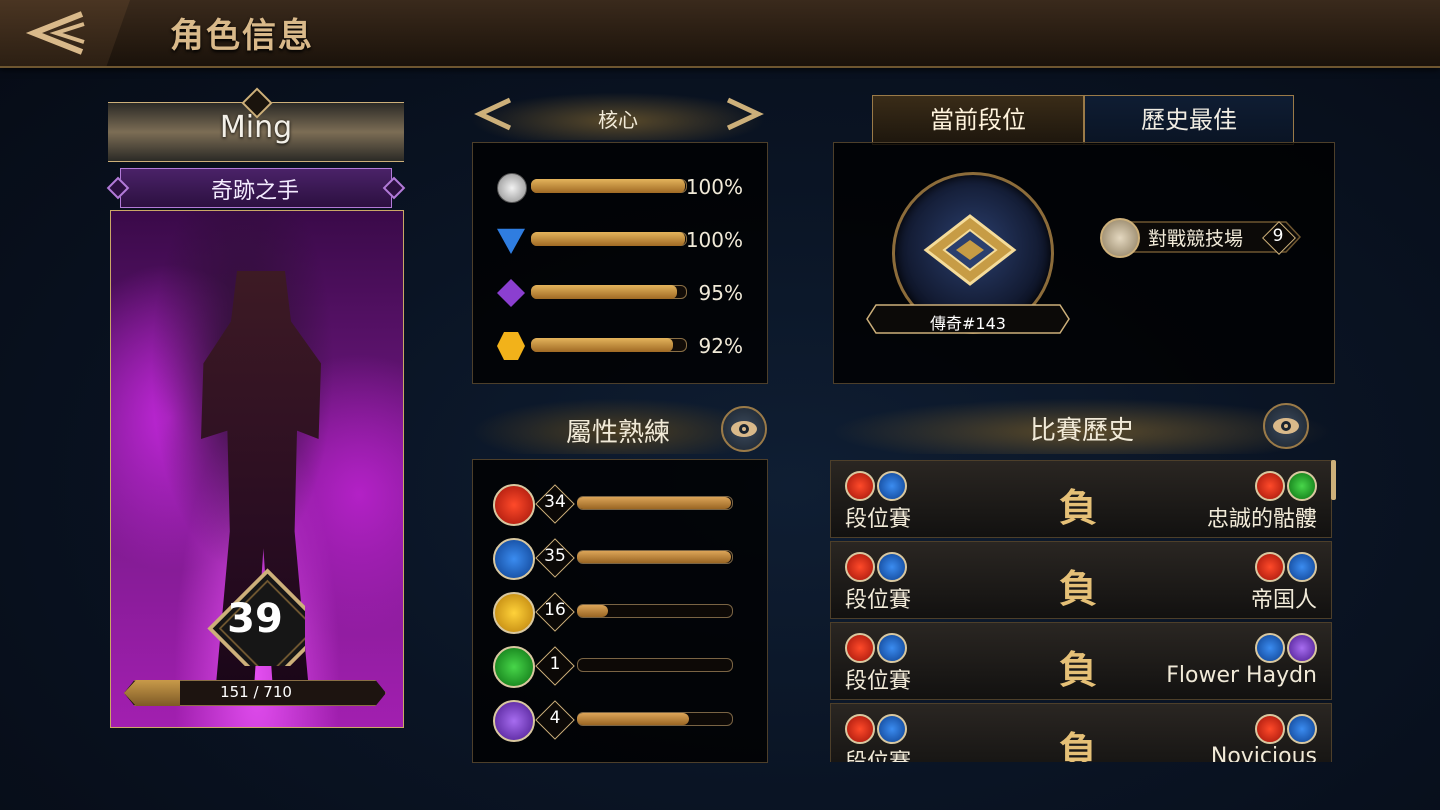 This screenshot has width=1440, height=810. I want to click on purple-diamond-gem-icon, so click(511, 293).